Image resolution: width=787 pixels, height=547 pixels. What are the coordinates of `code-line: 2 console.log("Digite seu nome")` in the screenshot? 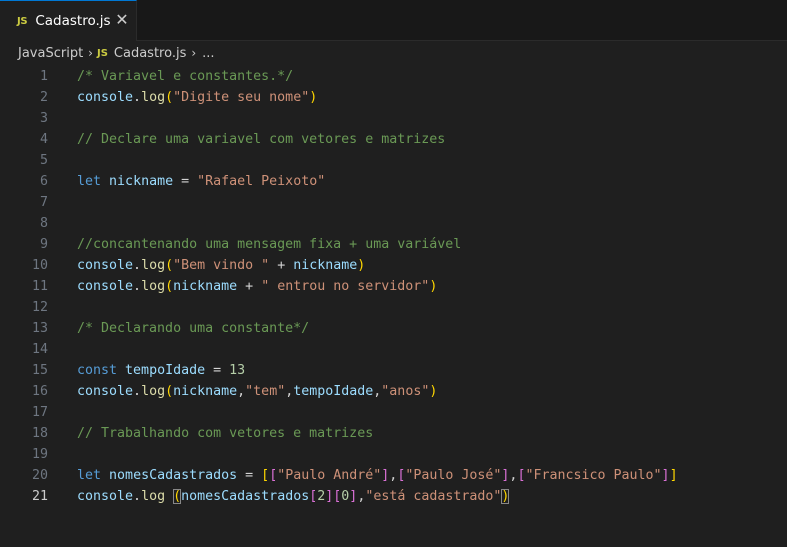 It's located at (393, 97).